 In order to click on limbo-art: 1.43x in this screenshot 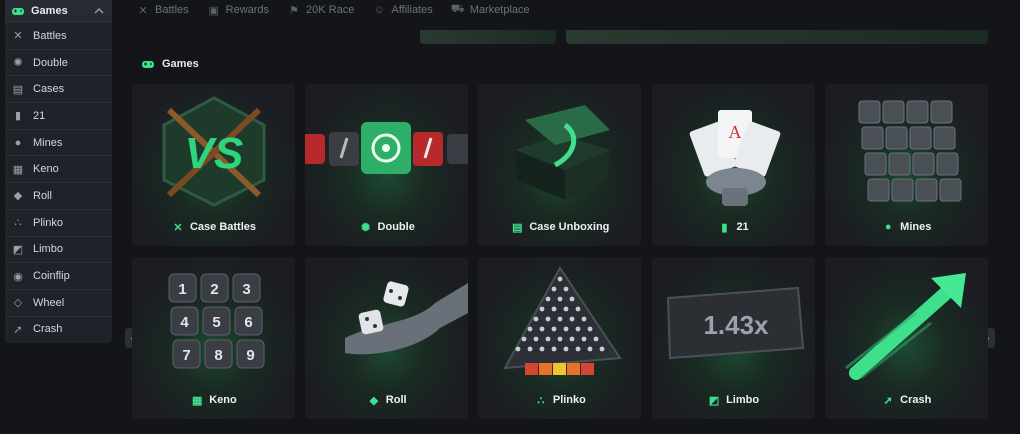, I will do `click(733, 323)`.